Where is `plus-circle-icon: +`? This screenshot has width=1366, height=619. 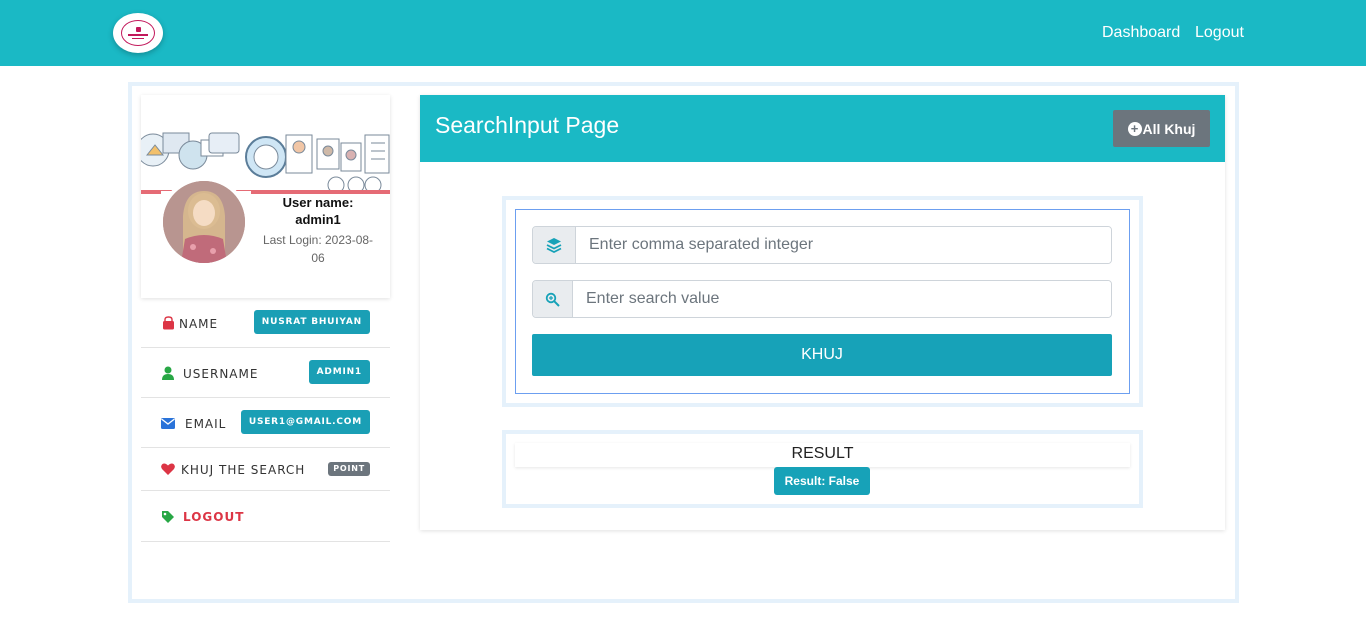
plus-circle-icon: + is located at coordinates (1134, 128).